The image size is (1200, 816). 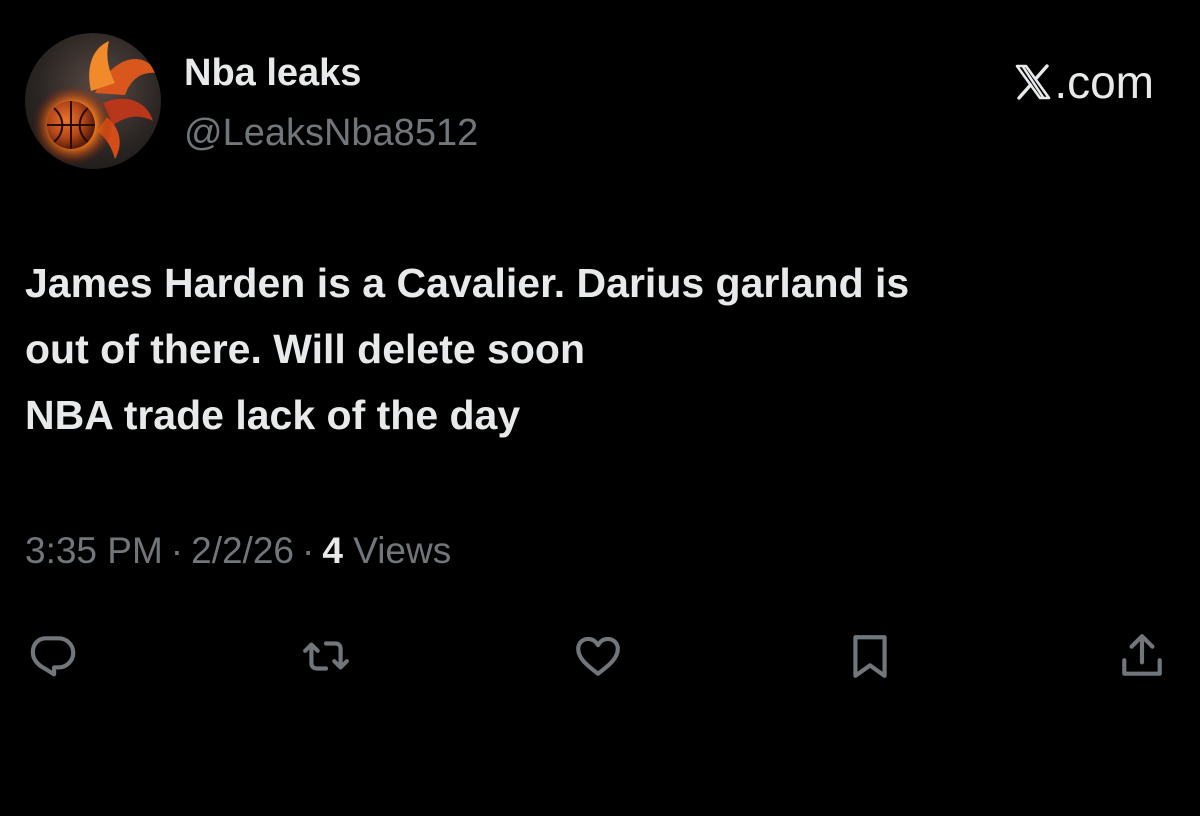 I want to click on share-icon, so click(x=1142, y=655).